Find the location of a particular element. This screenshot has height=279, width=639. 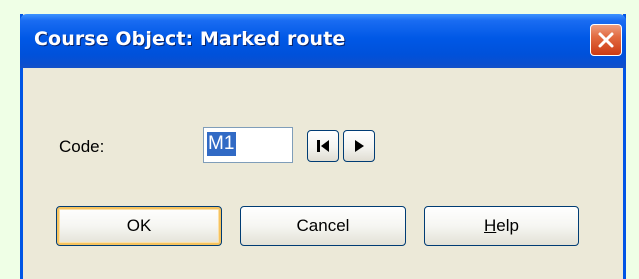

cancel-button: Cancel is located at coordinates (323, 226).